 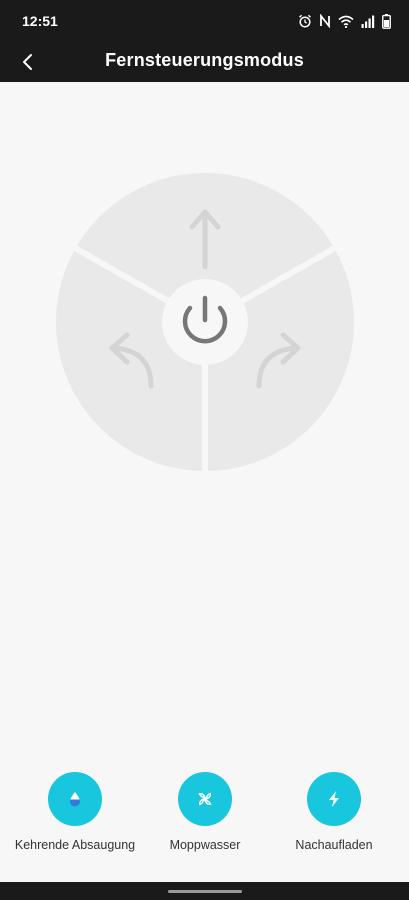 I want to click on power-button, so click(x=205, y=322).